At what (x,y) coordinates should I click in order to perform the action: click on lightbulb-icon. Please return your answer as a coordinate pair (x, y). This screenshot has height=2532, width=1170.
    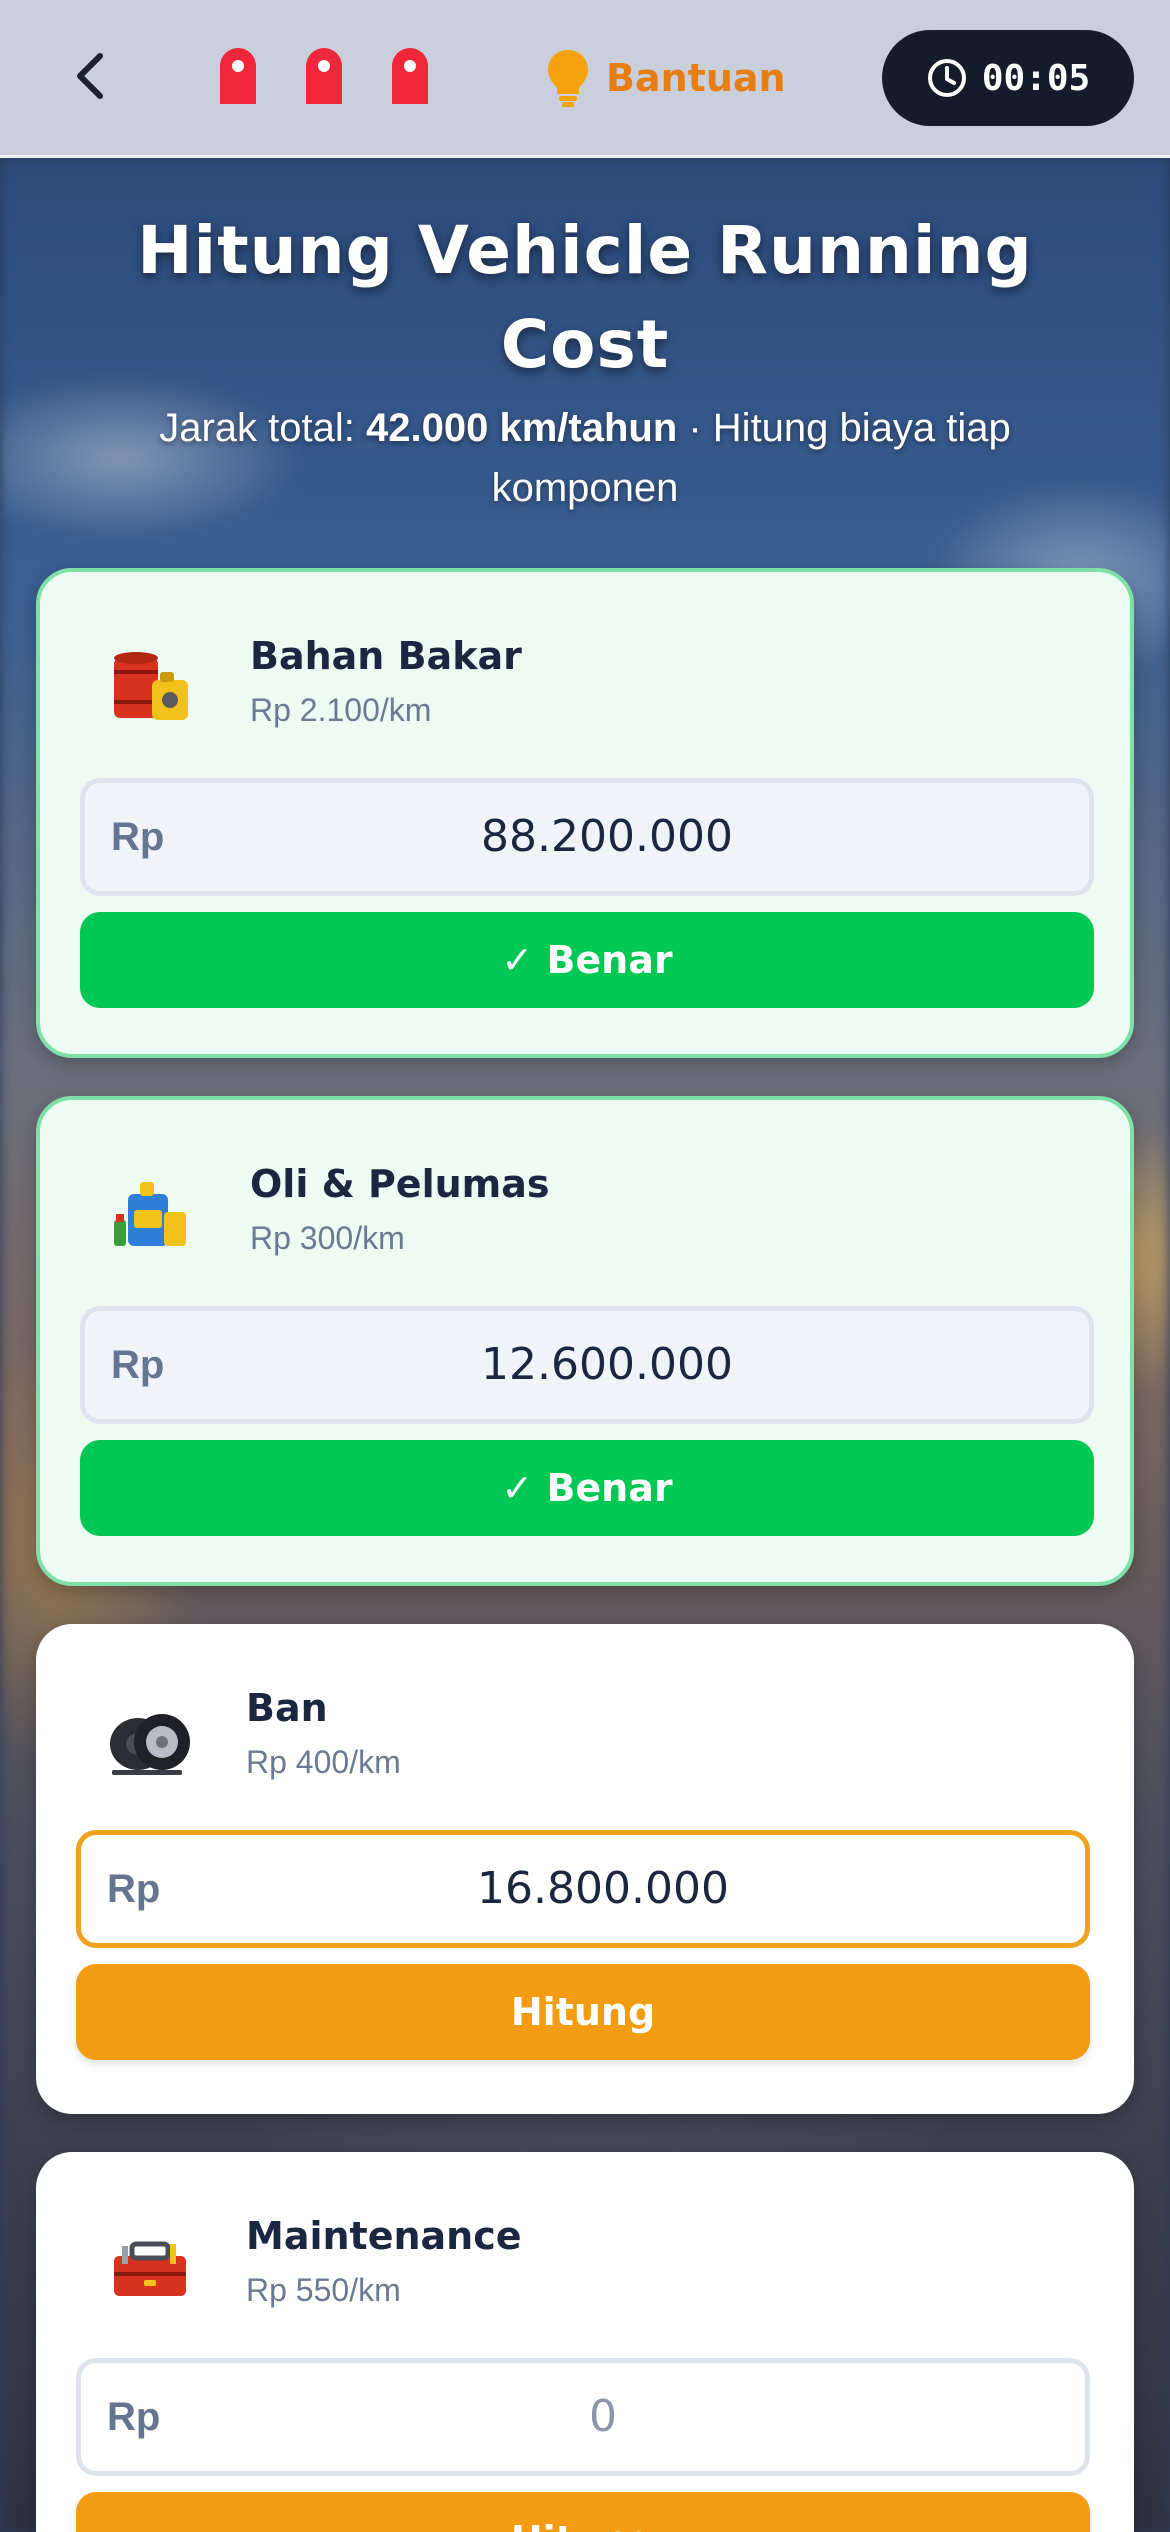
    Looking at the image, I should click on (568, 78).